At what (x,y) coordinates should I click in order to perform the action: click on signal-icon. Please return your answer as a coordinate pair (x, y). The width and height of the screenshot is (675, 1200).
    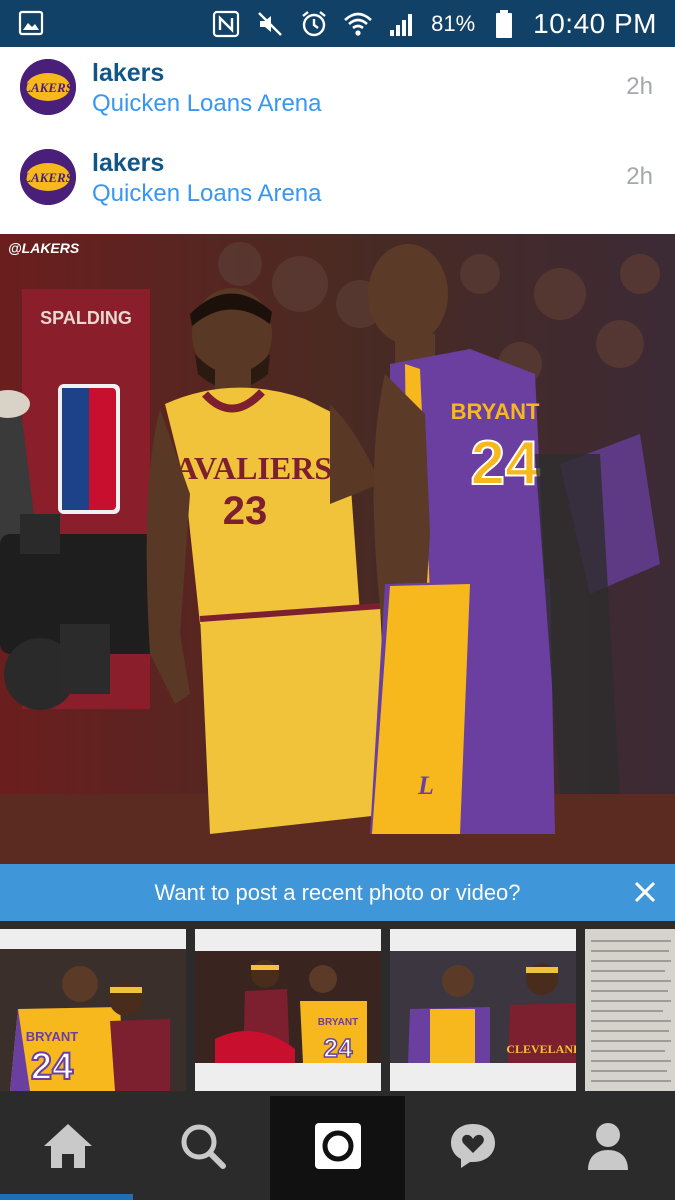
    Looking at the image, I should click on (402, 24).